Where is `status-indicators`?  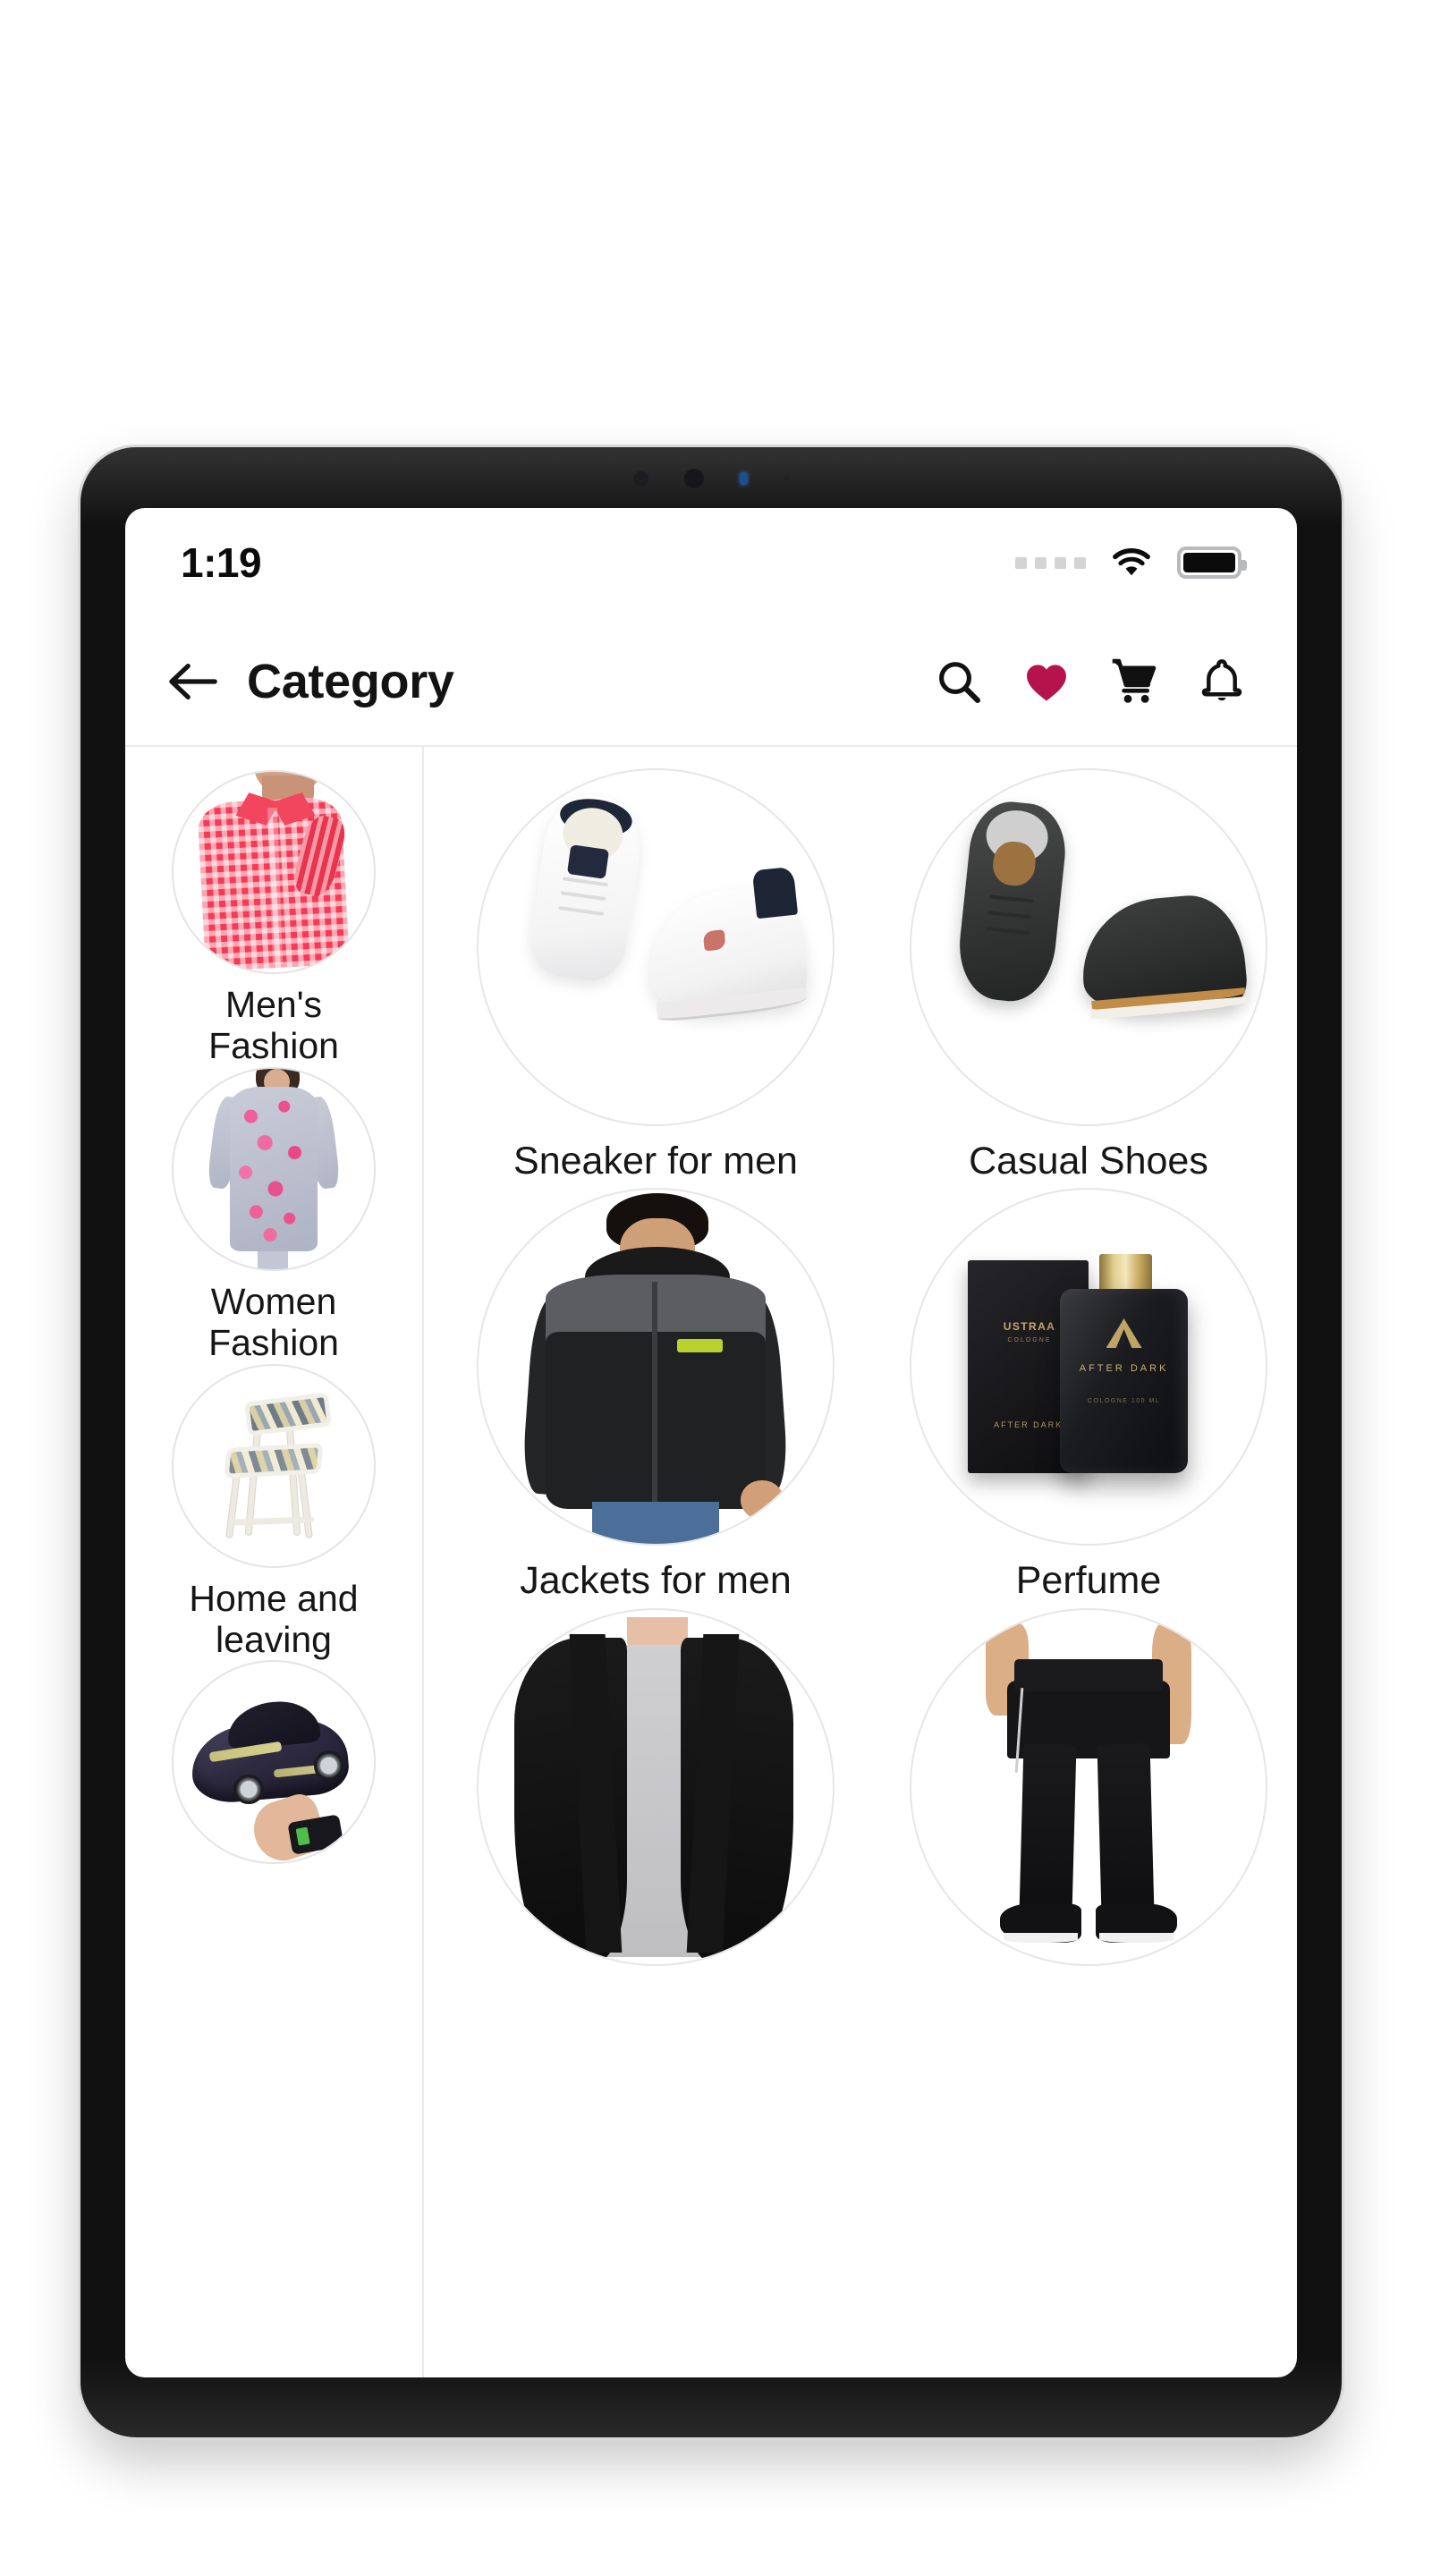
status-indicators is located at coordinates (1131, 563).